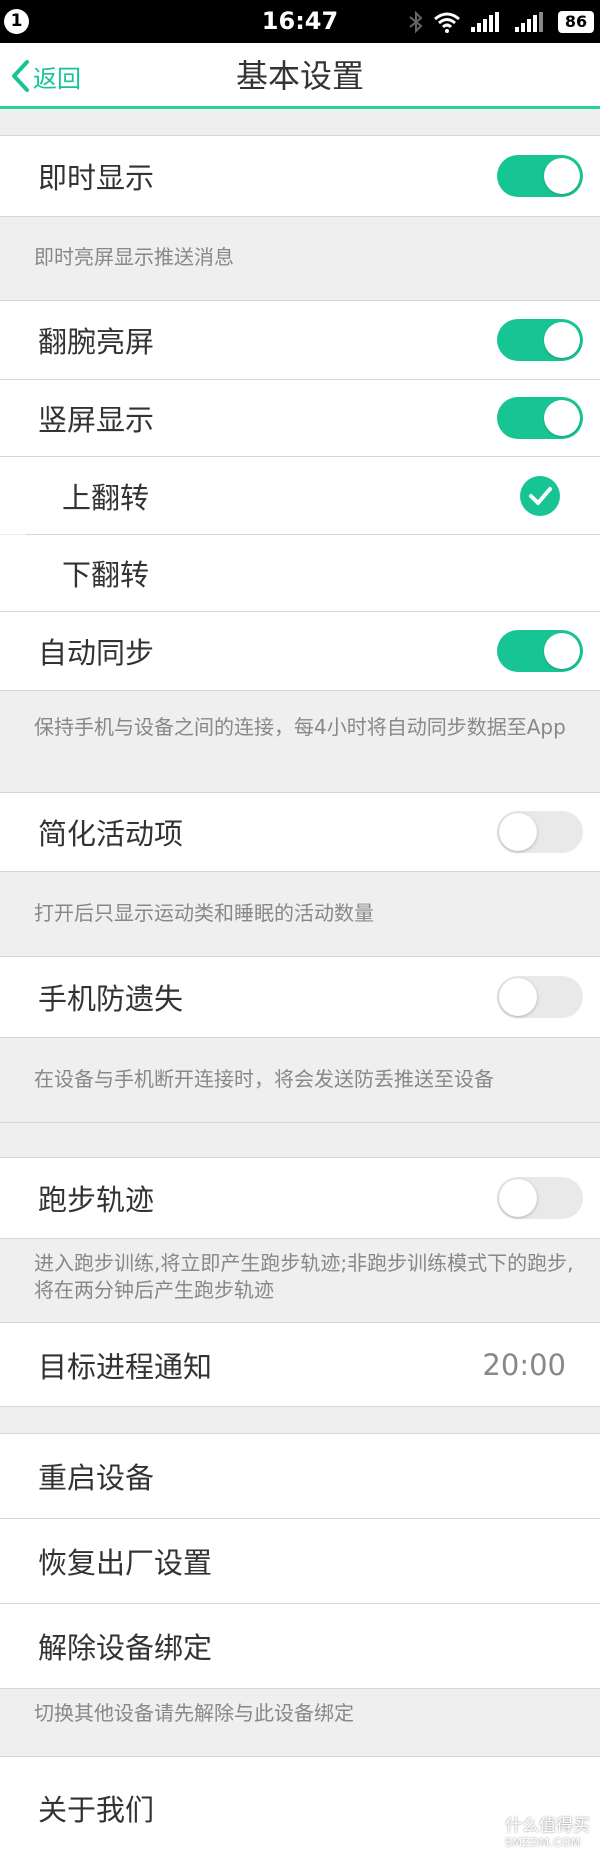 The image size is (600, 1859). I want to click on wrist-wake-toggle, so click(540, 340).